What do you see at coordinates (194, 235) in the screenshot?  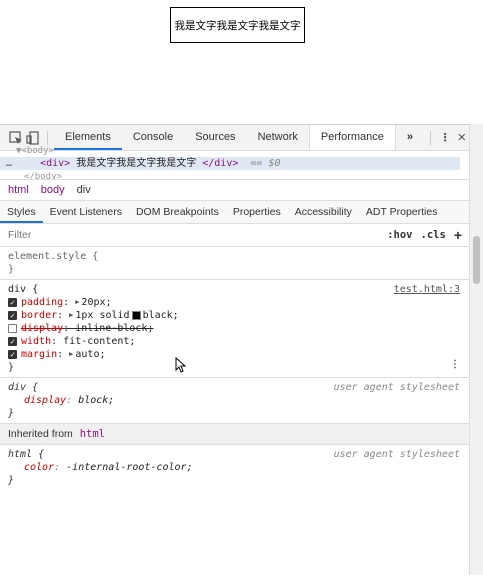 I see `filter-input` at bounding box center [194, 235].